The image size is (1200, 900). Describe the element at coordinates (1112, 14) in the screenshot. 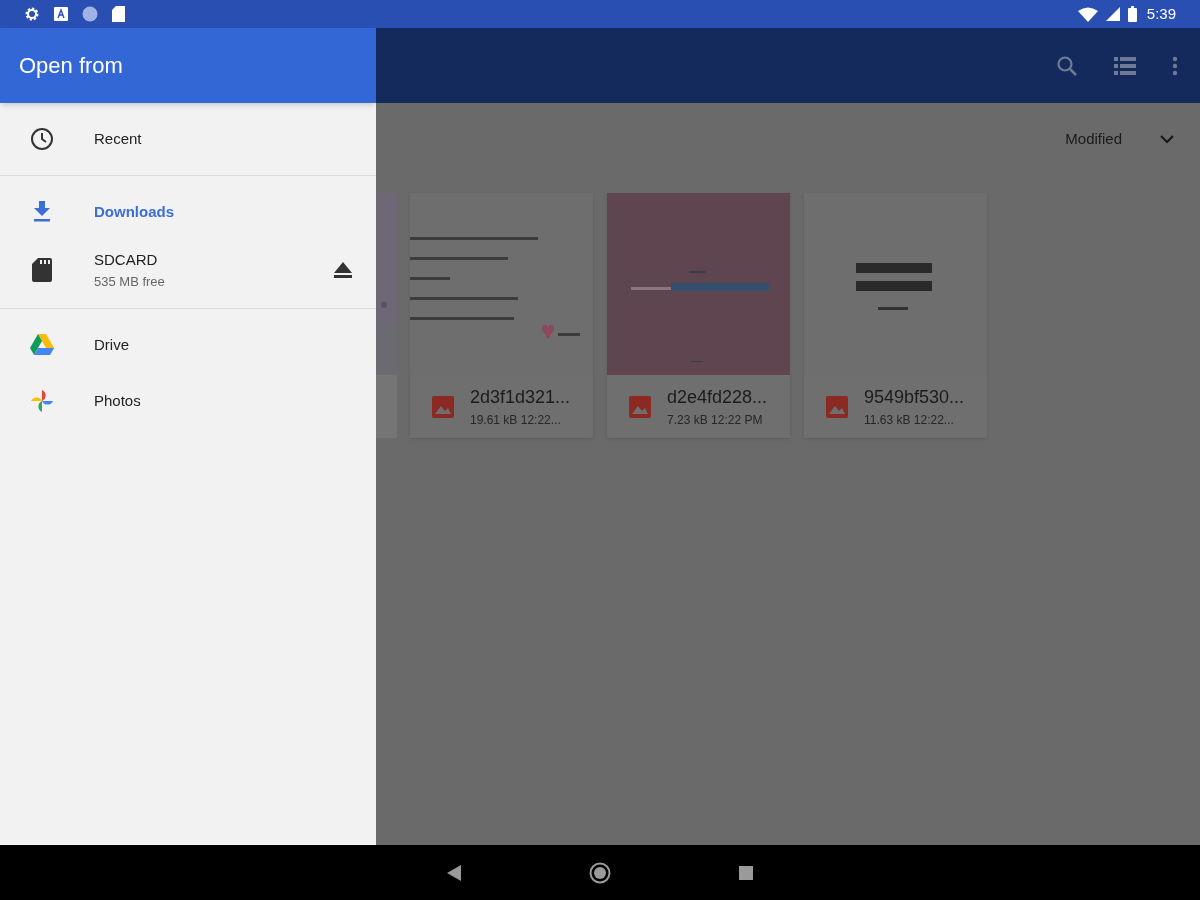

I see `signal-icon` at that location.